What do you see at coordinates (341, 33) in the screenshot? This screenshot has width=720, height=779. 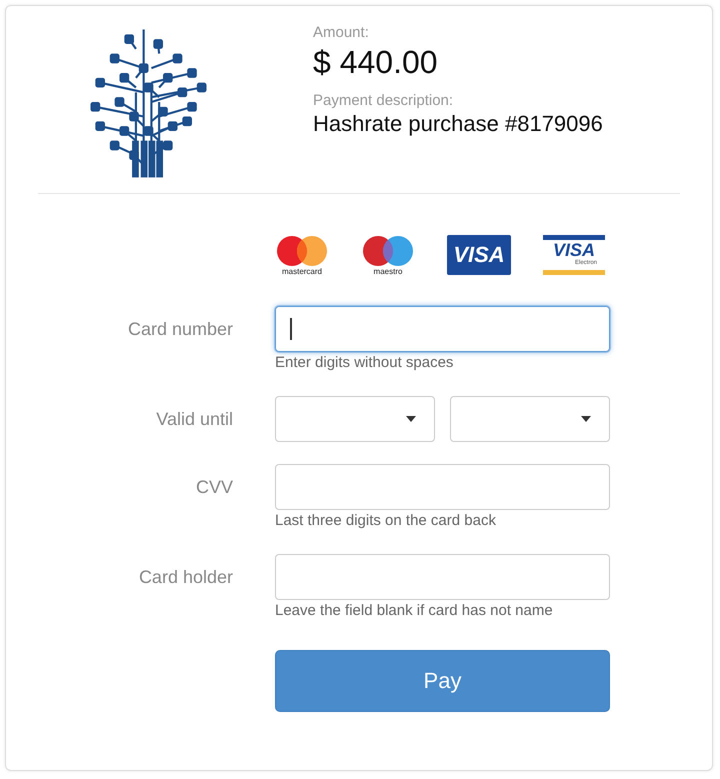 I see `amount-label: Amount:` at bounding box center [341, 33].